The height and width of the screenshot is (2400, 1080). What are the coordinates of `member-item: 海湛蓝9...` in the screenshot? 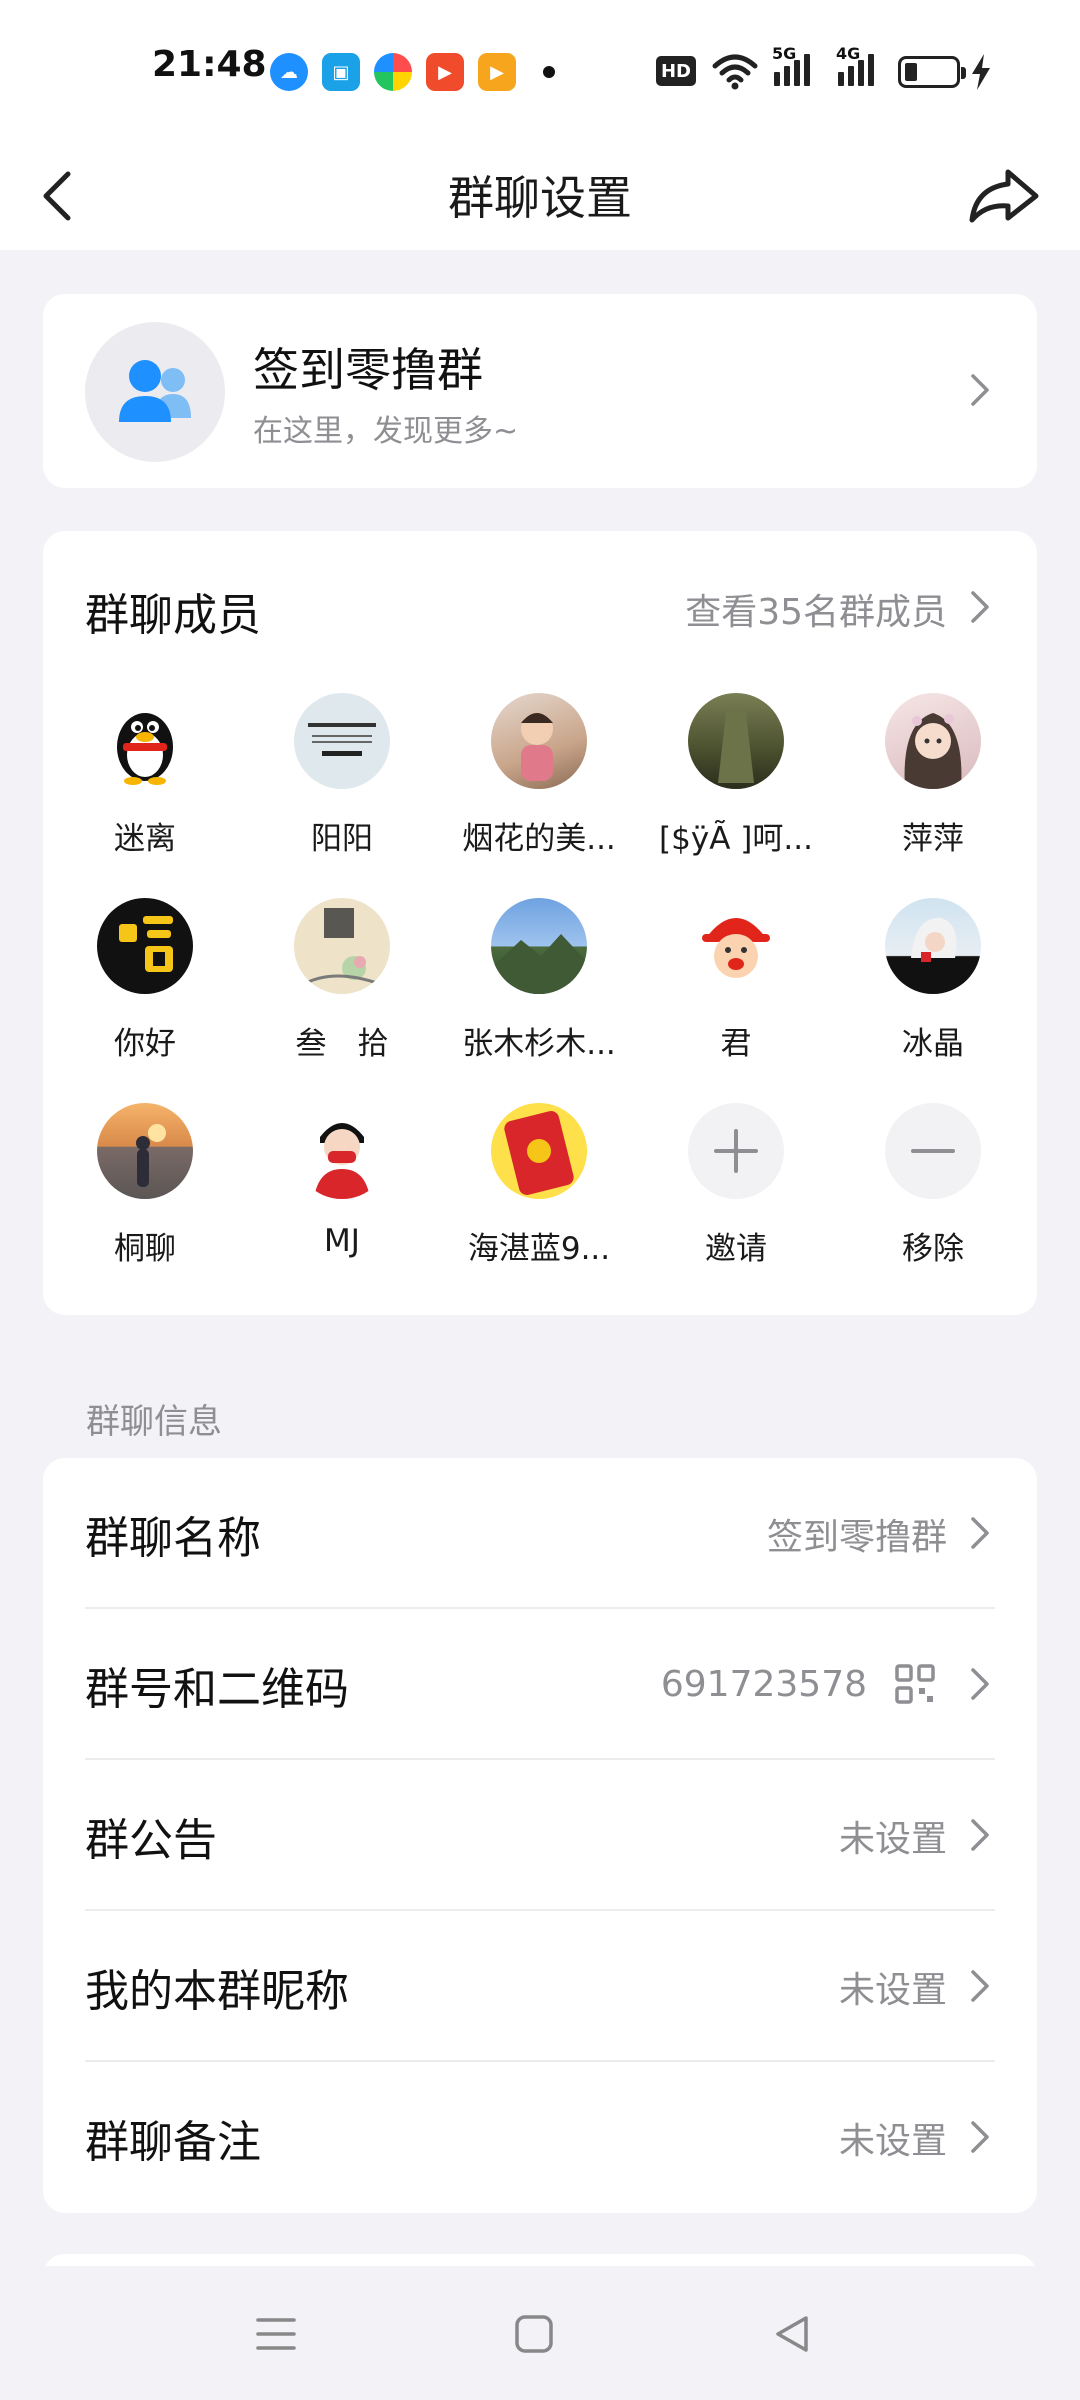 It's located at (539, 1193).